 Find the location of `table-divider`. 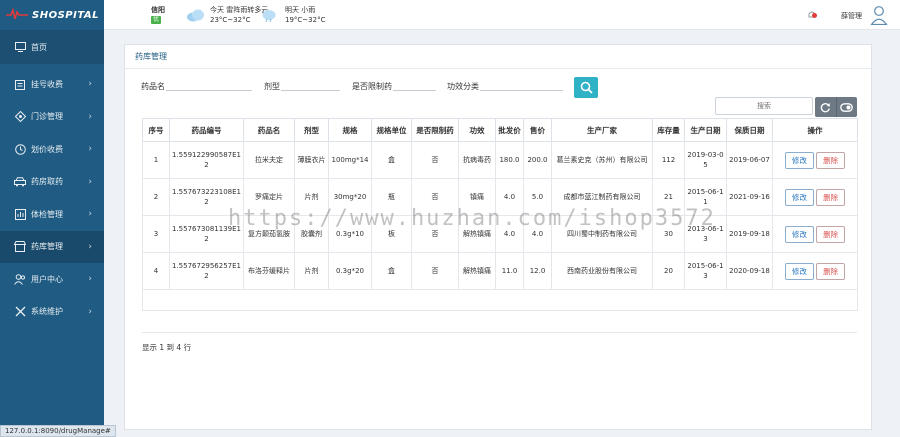

table-divider is located at coordinates (499, 332).